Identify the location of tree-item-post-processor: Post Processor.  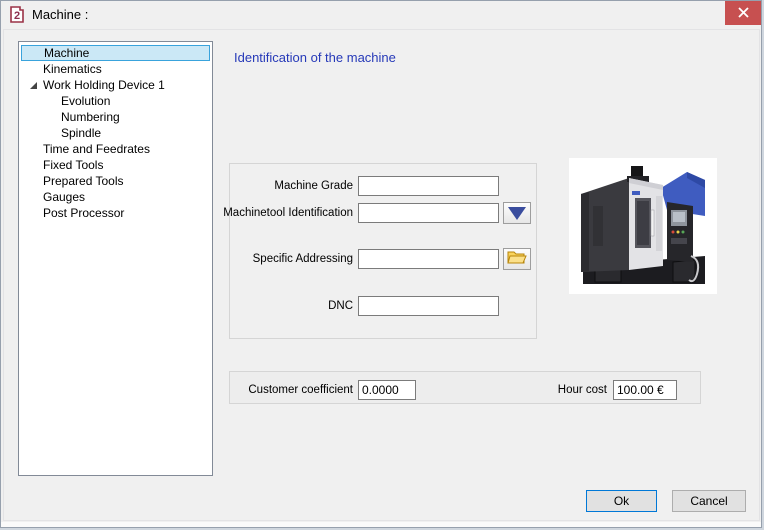
(115, 213).